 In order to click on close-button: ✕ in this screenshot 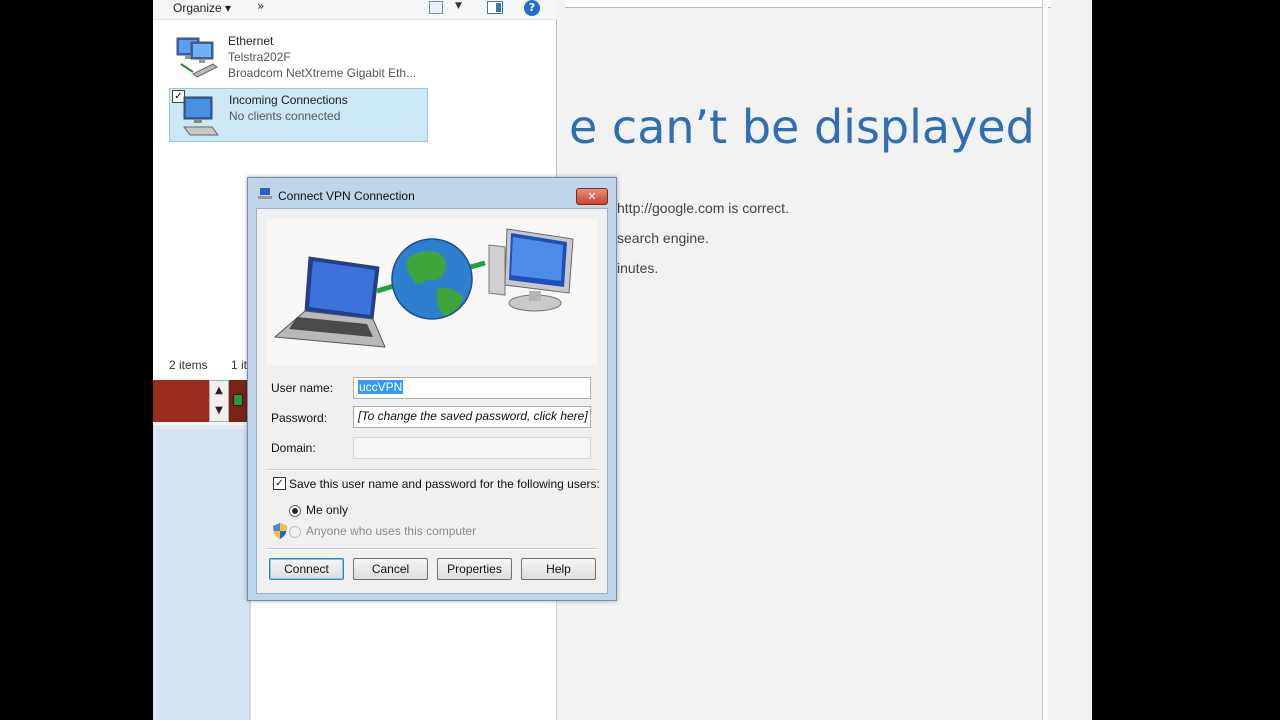, I will do `click(592, 196)`.